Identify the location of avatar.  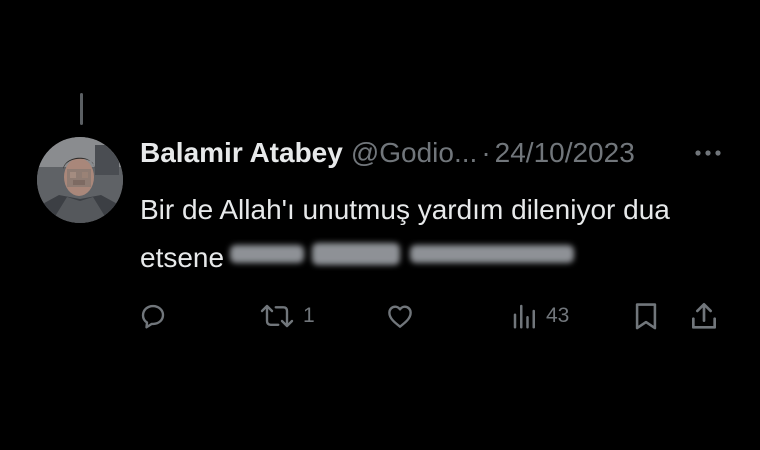
(80, 180).